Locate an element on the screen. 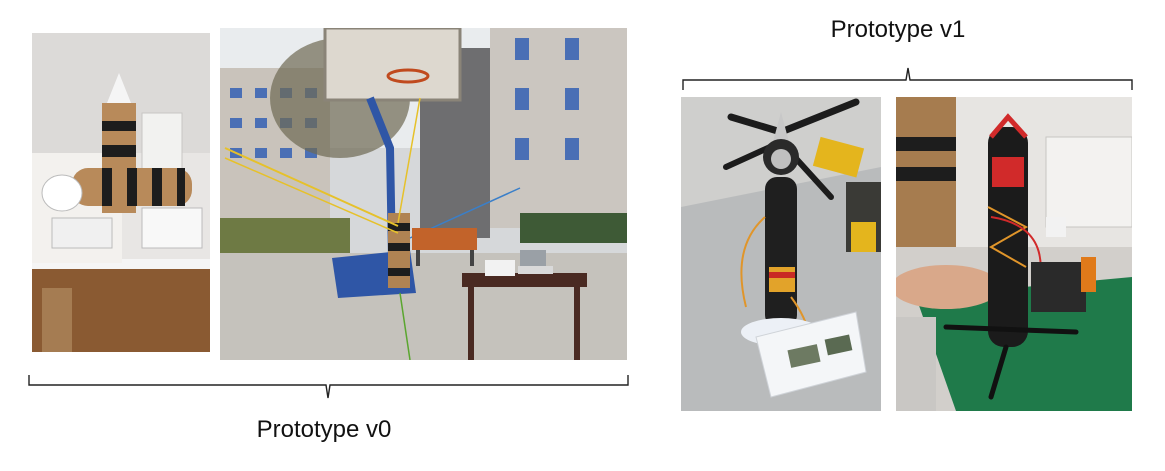  caption-prototype-v1: Prototype v1 is located at coordinates (898, 29).